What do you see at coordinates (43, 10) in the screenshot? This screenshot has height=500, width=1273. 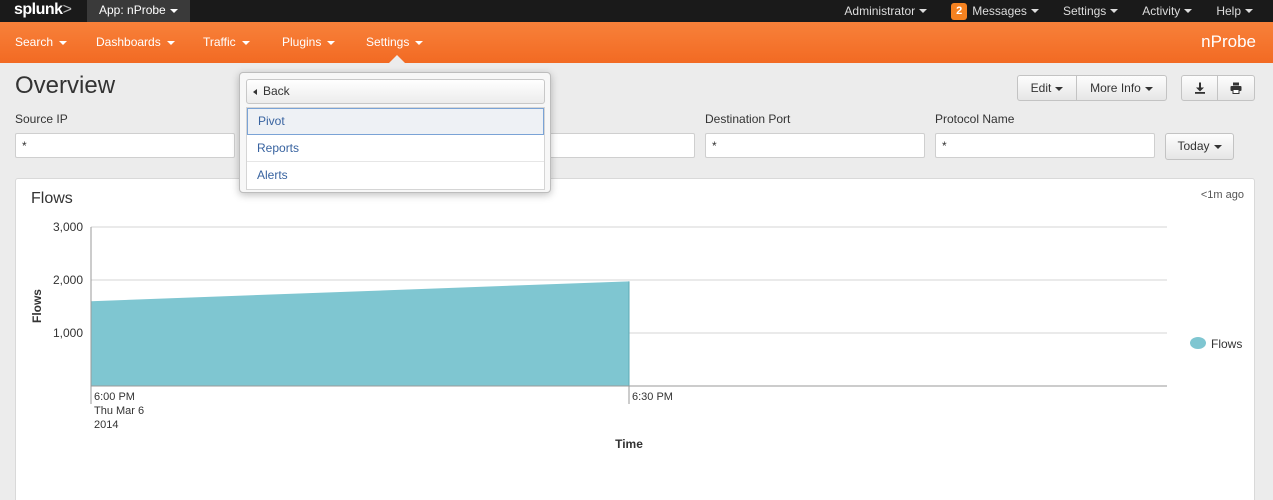 I see `splunk-logo: splunk>` at bounding box center [43, 10].